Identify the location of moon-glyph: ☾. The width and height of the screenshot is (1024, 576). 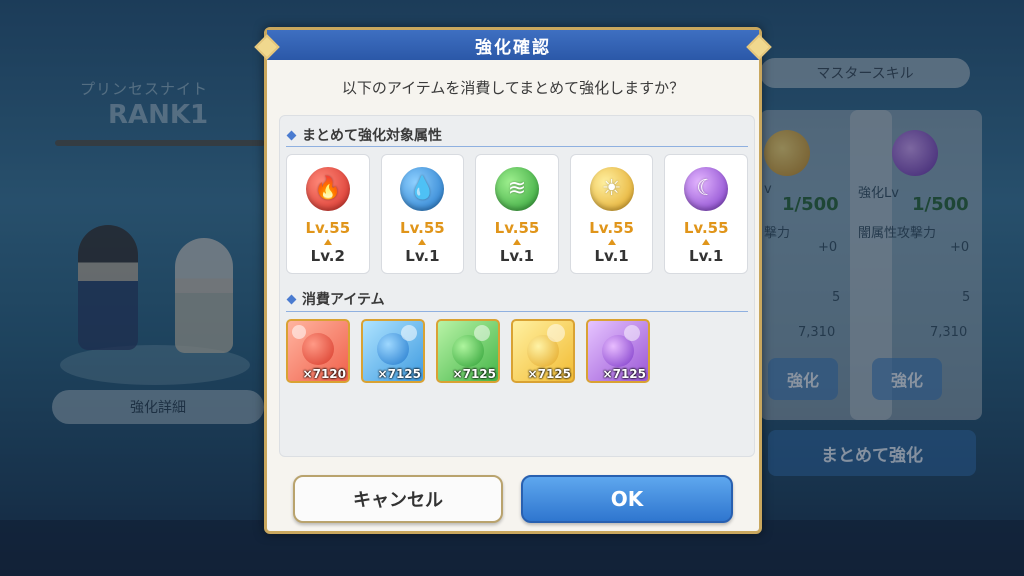
(706, 188).